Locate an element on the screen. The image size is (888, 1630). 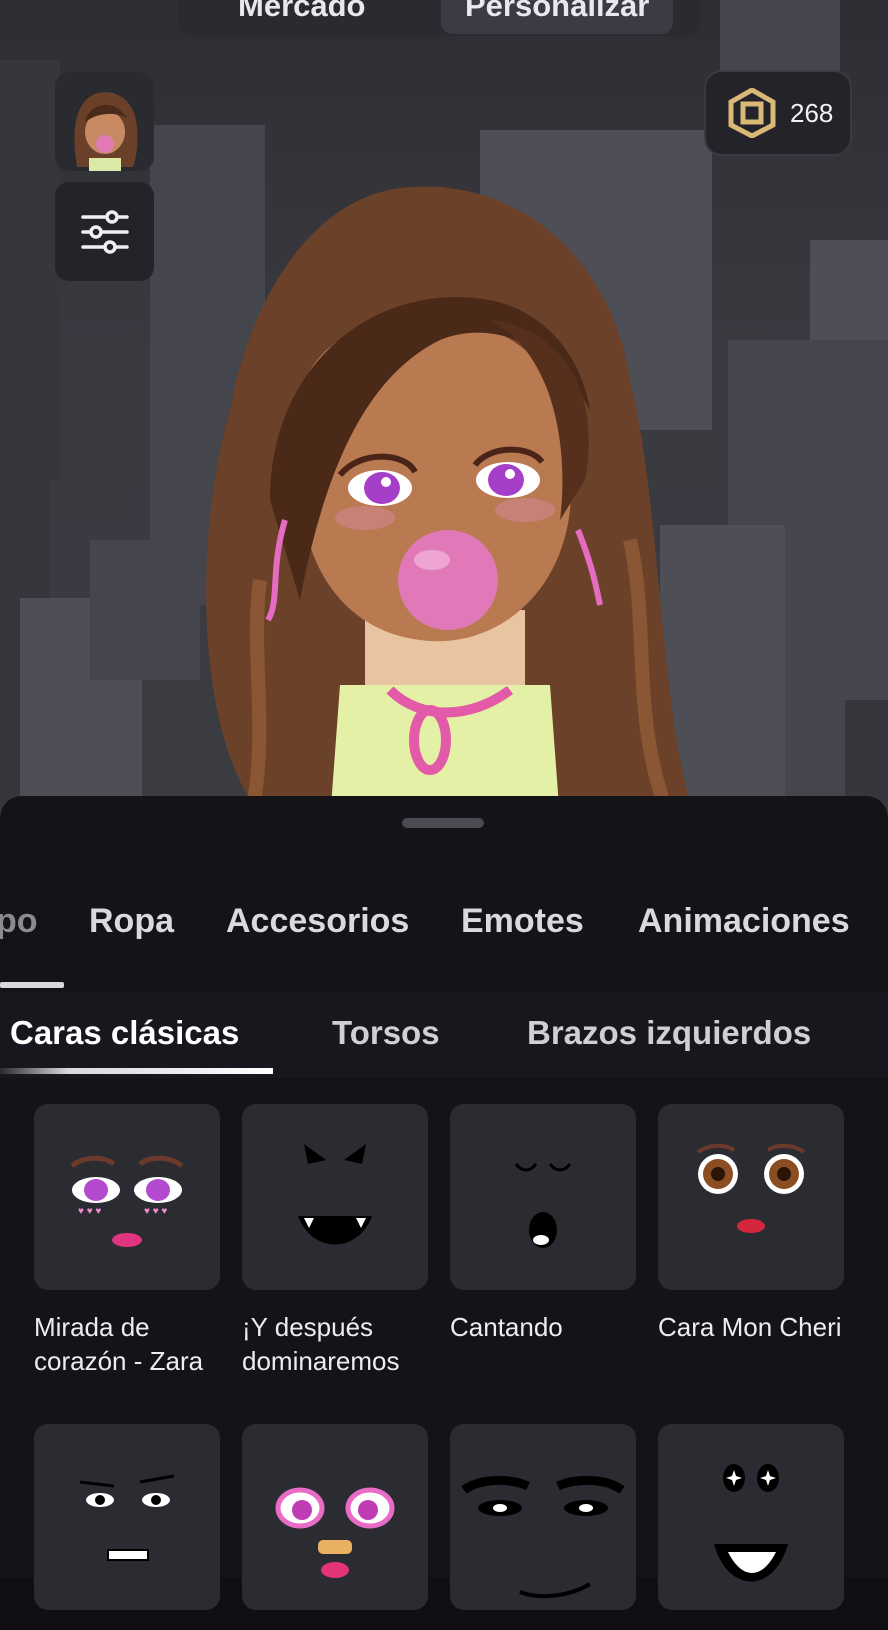
tab-category-accesorios: Accesorios is located at coordinates (317, 921).